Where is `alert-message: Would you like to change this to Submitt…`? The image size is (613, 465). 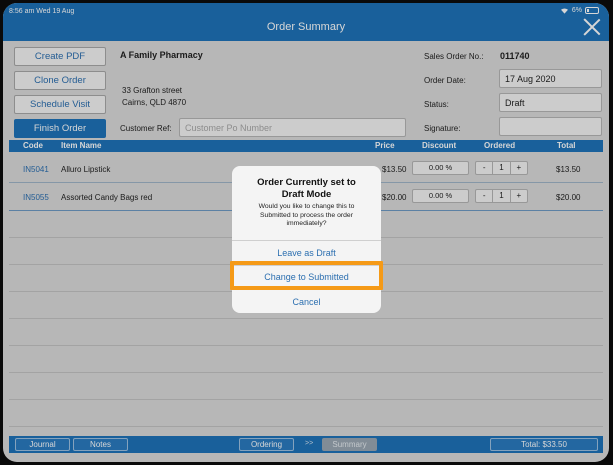 alert-message: Would you like to change this to Submitt… is located at coordinates (306, 215).